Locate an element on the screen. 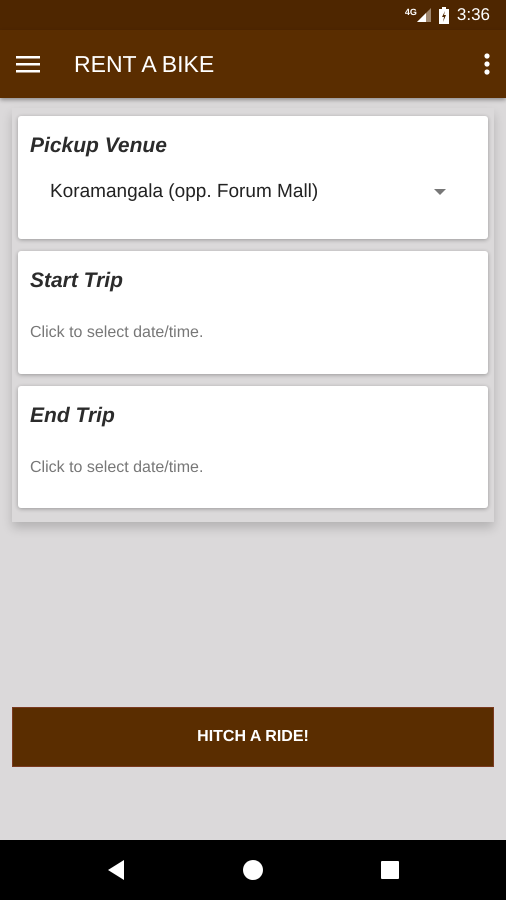 The image size is (506, 900). home-icon is located at coordinates (253, 870).